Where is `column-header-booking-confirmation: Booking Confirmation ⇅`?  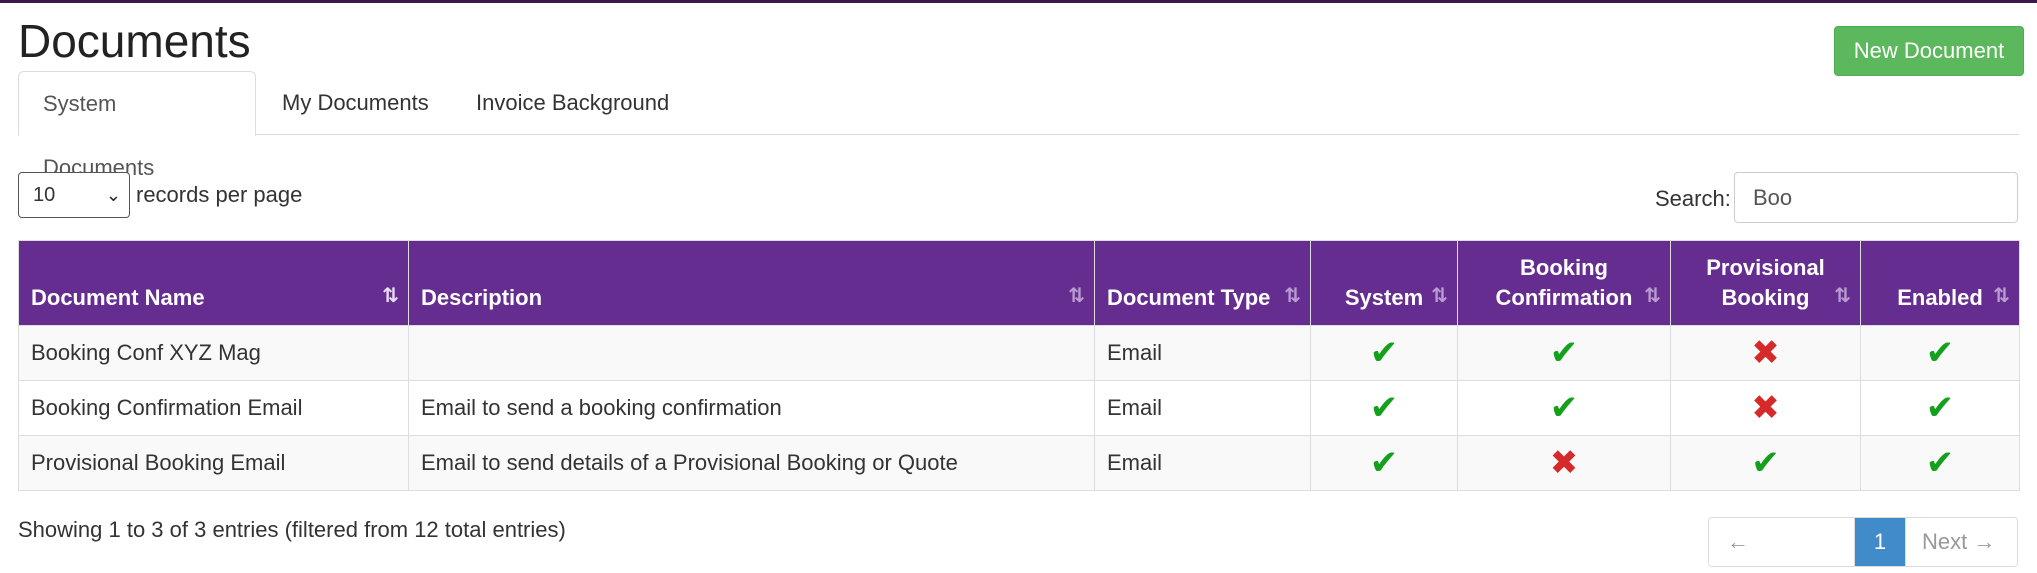
column-header-booking-confirmation: Booking Confirmation ⇅ is located at coordinates (1564, 283).